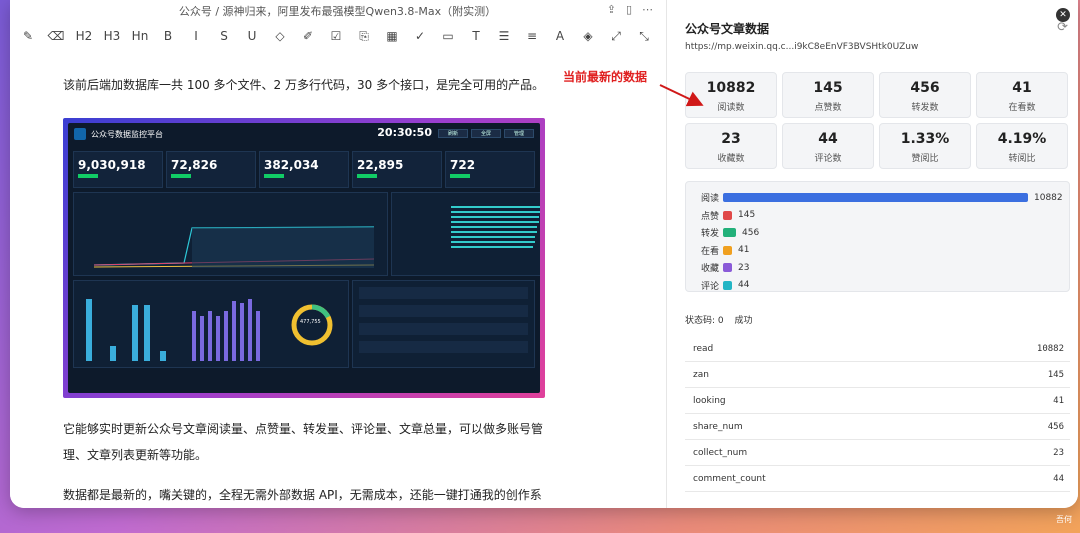 The width and height of the screenshot is (1080, 533). Describe the element at coordinates (744, 250) in the screenshot. I see `bar-value: 41` at that location.